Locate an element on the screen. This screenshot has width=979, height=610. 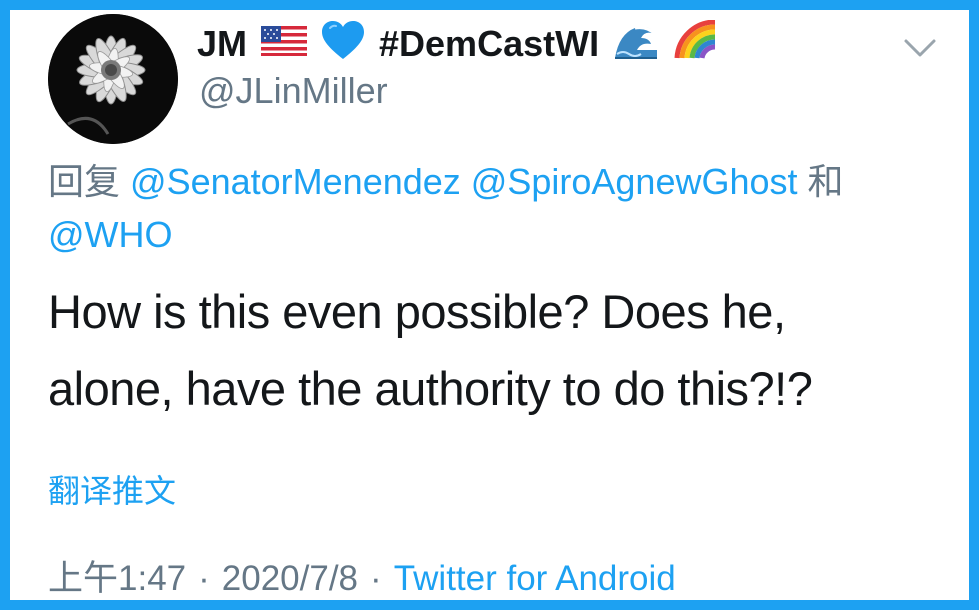
author-name-row: JM #DemCastWI is located at coordinates (458, 43).